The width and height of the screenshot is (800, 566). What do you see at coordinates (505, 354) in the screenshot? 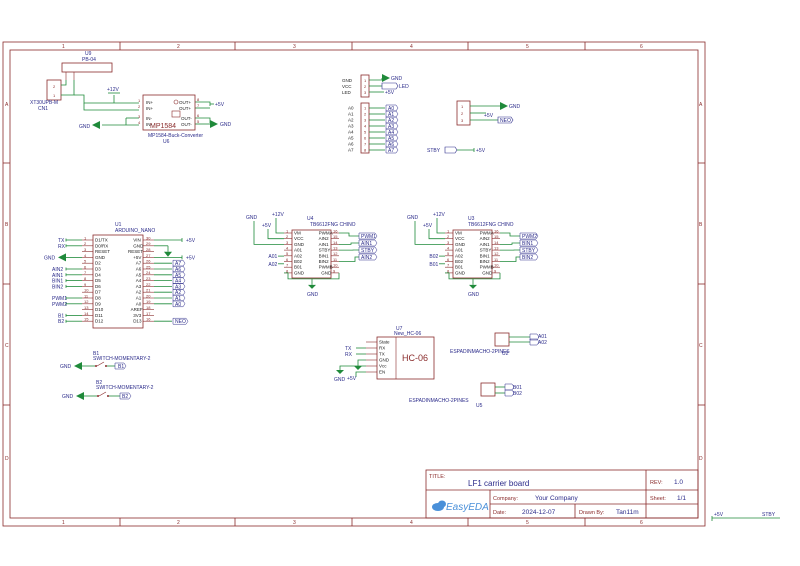
I see `u2-ref: U2` at bounding box center [505, 354].